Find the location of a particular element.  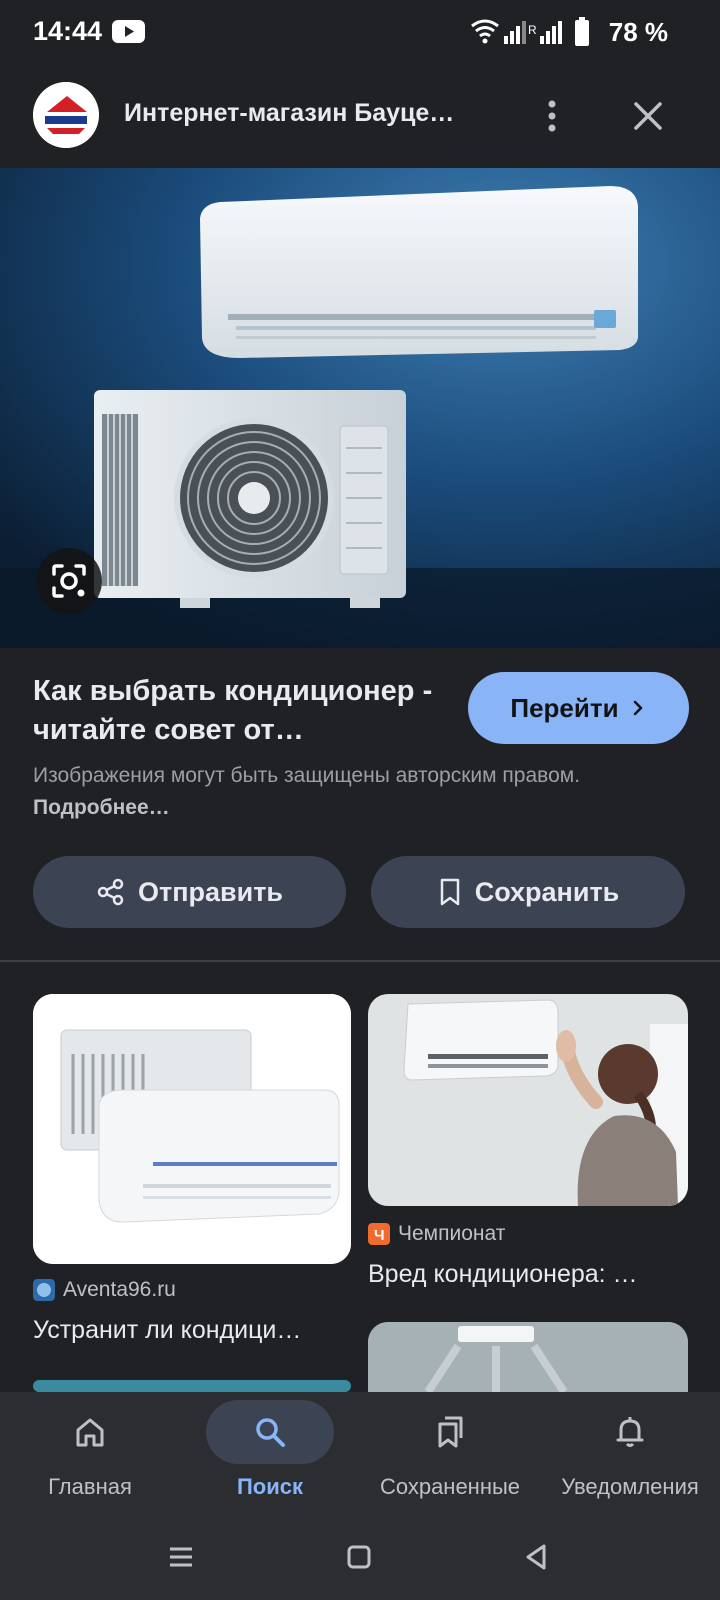

chevron-right-icon is located at coordinates (637, 708).